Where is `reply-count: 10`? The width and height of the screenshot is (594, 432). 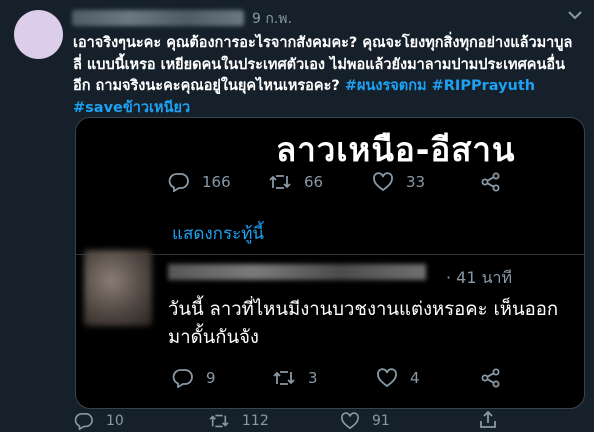 reply-count: 10 is located at coordinates (115, 421).